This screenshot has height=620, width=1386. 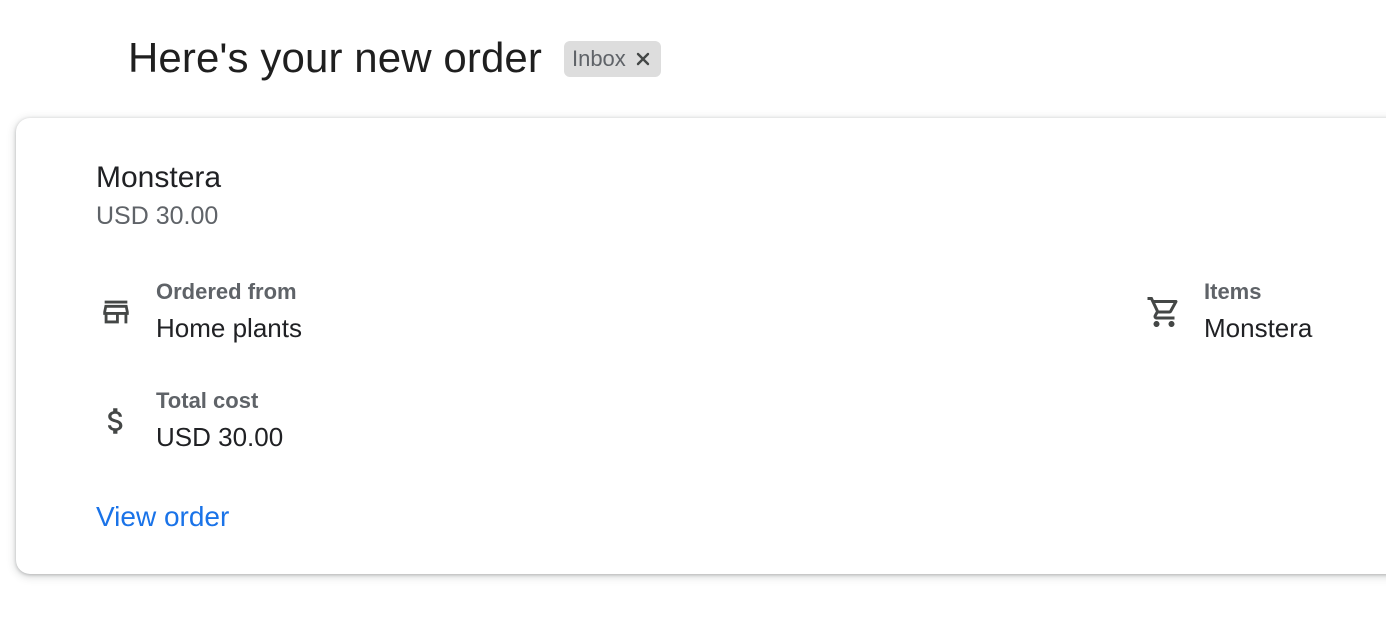 I want to click on dollar-icon, so click(x=116, y=421).